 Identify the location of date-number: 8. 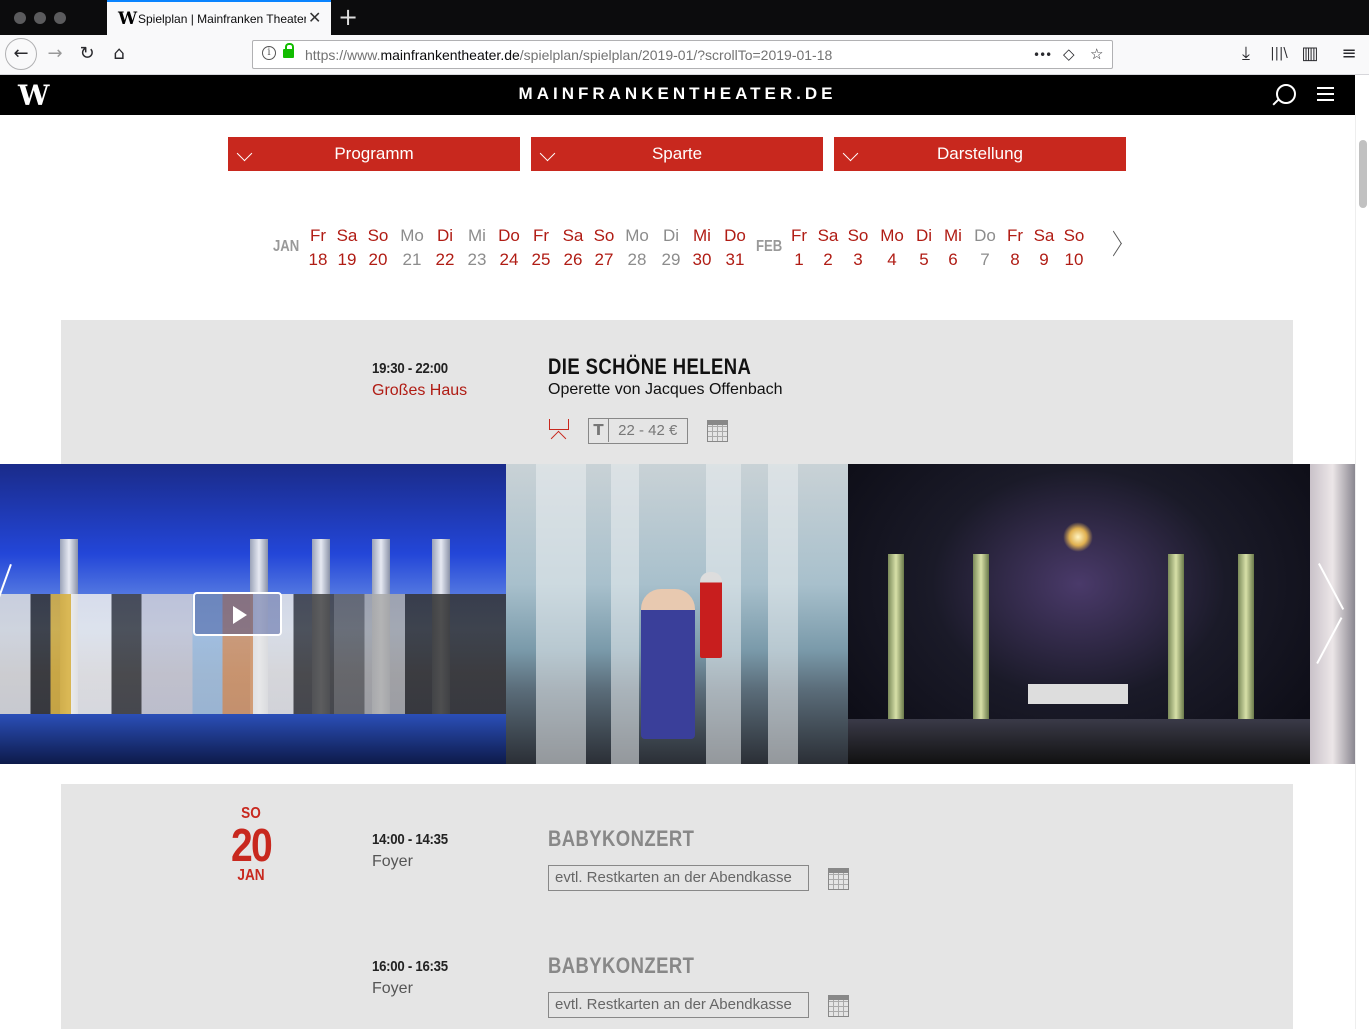
(1015, 259).